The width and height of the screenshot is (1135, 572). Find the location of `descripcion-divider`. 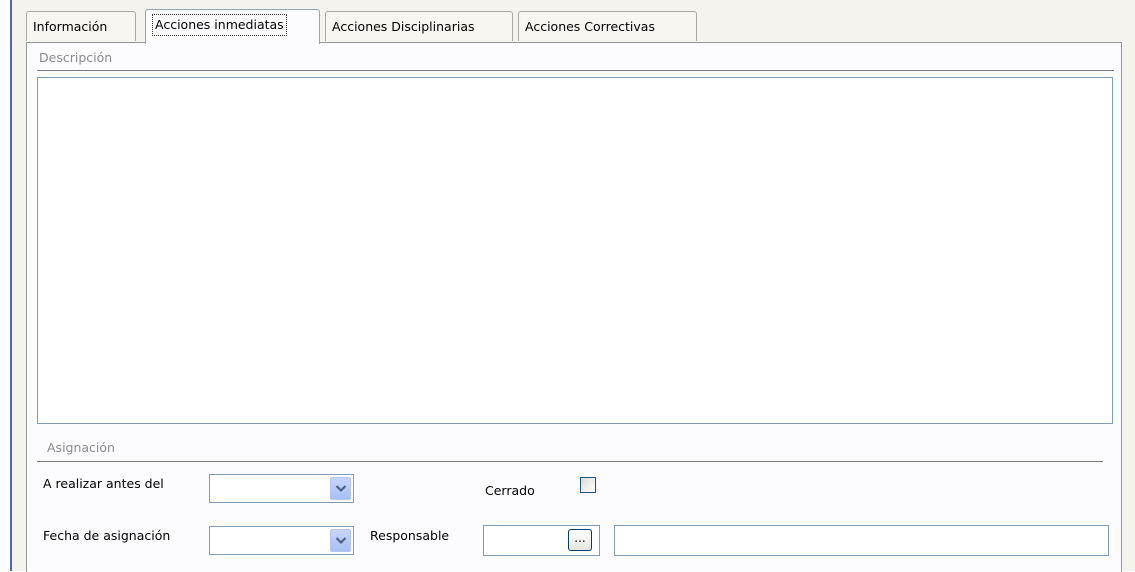

descripcion-divider is located at coordinates (575, 70).